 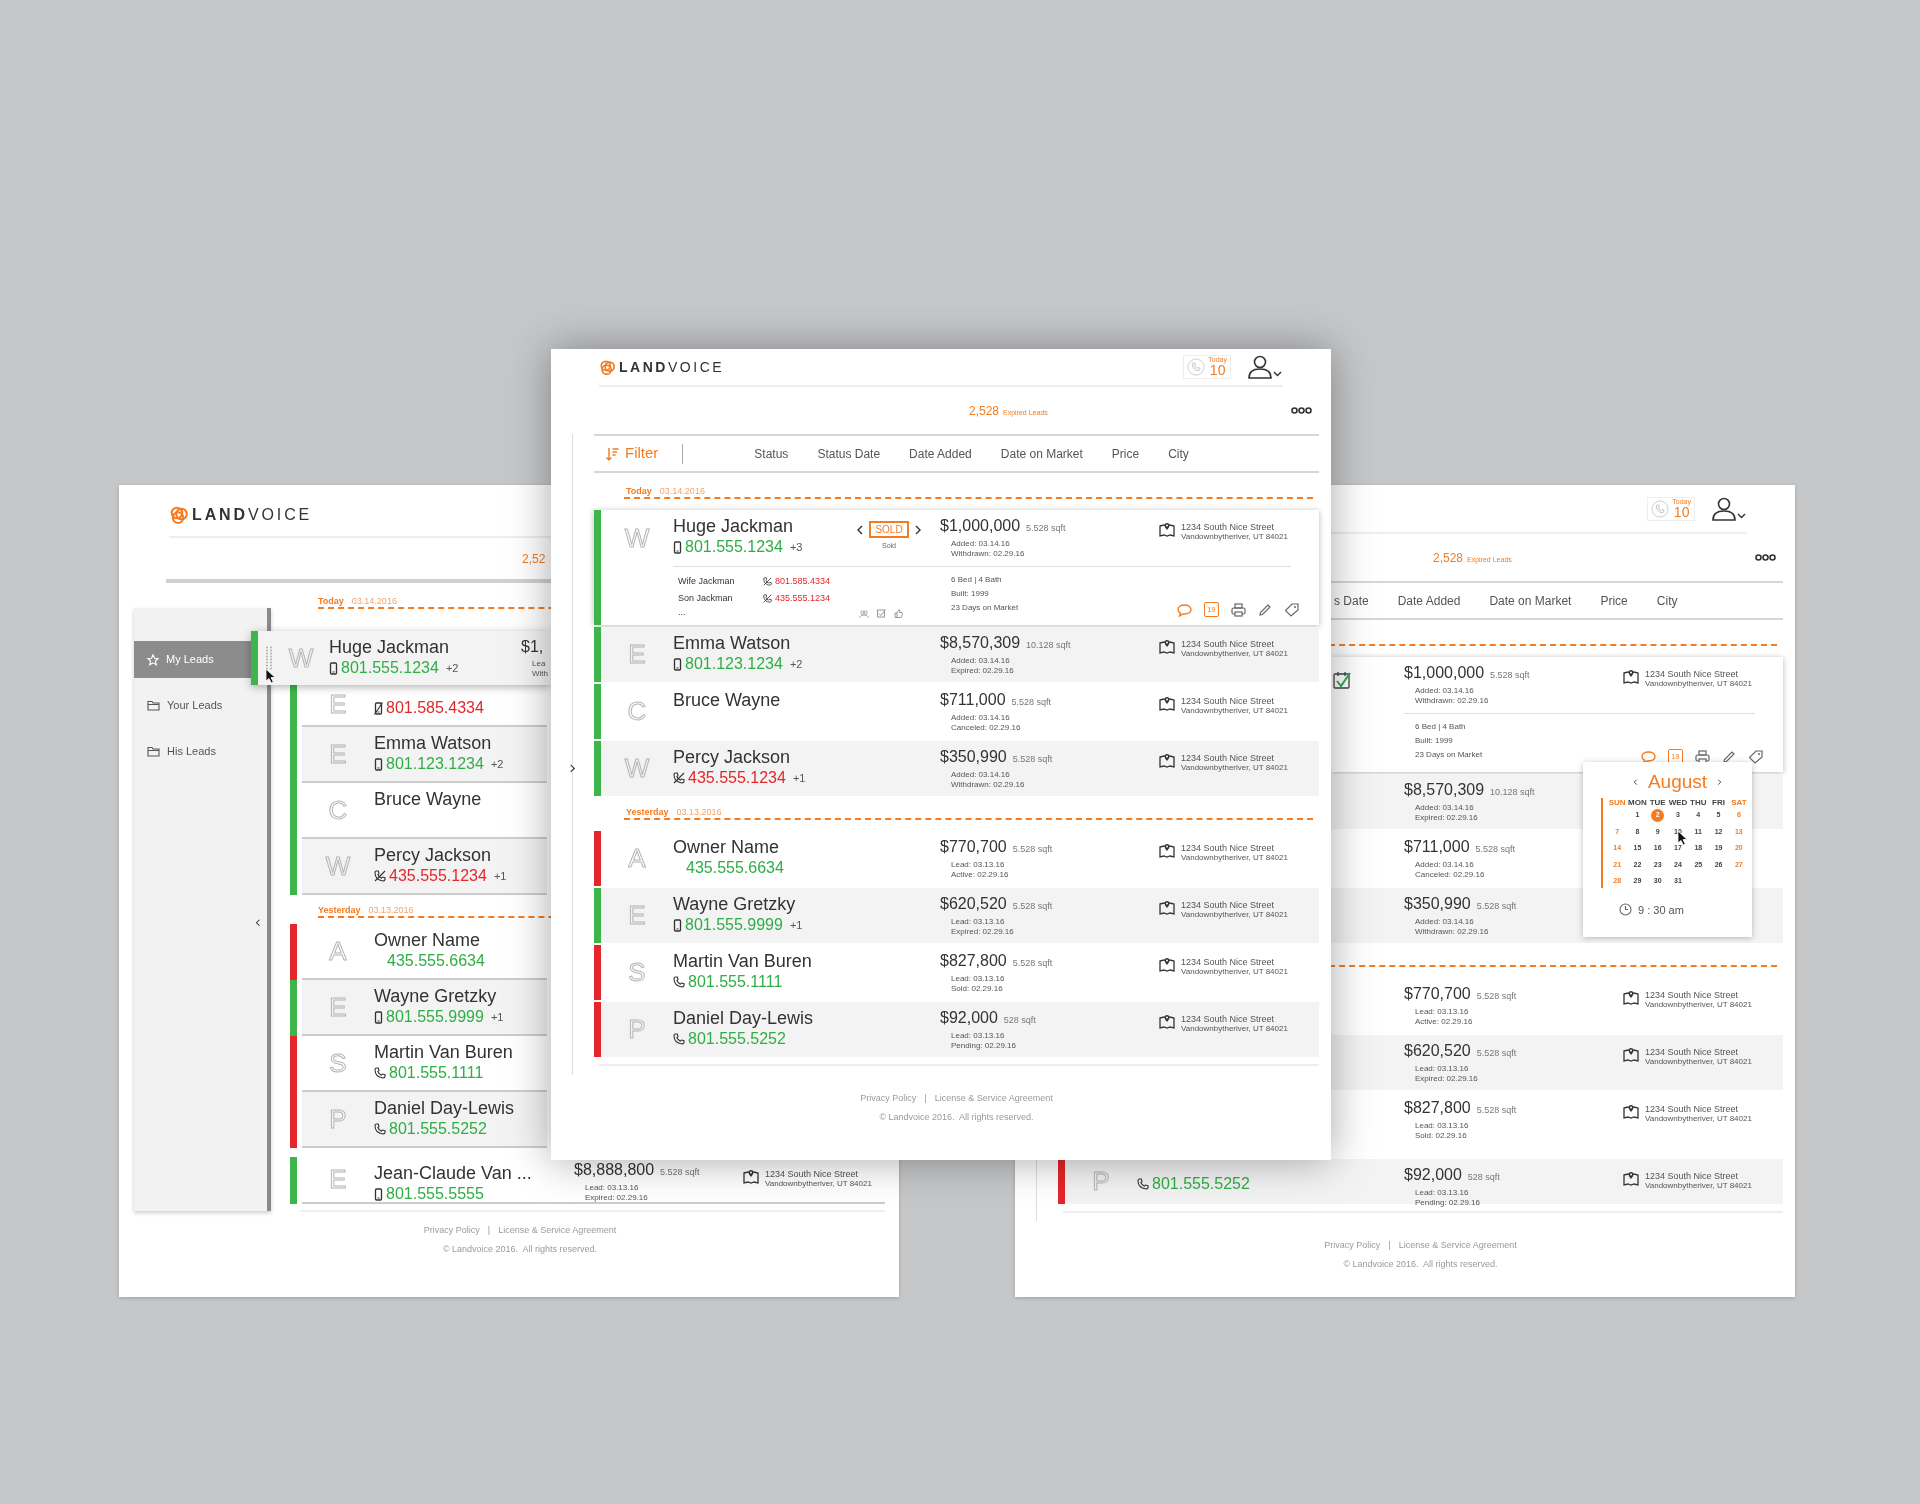 I want to click on checkbox-icon, so click(x=881, y=613).